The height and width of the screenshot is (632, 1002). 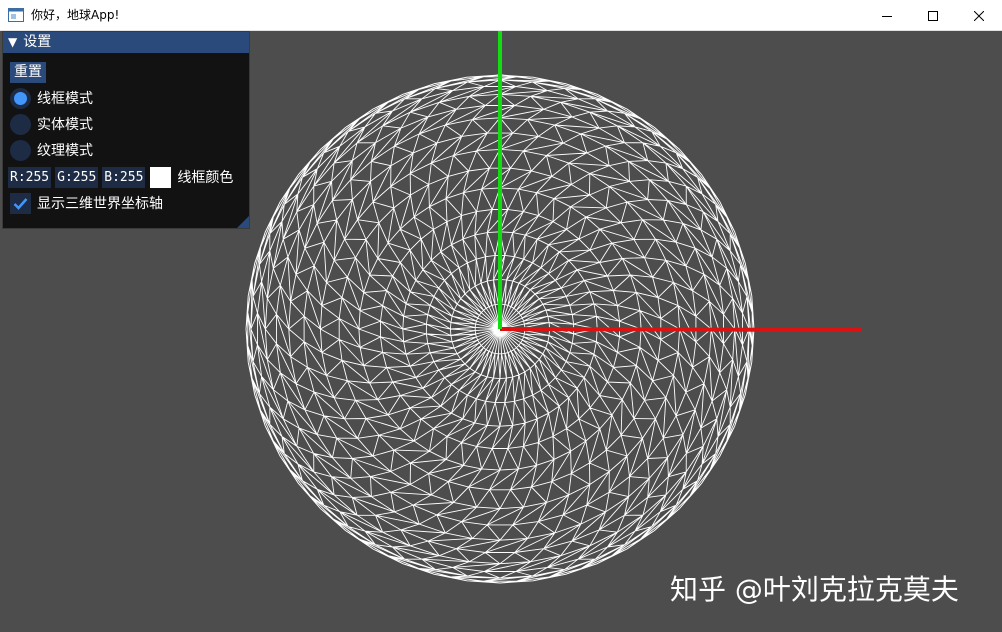 What do you see at coordinates (28, 72) in the screenshot?
I see `reset-button: 重置` at bounding box center [28, 72].